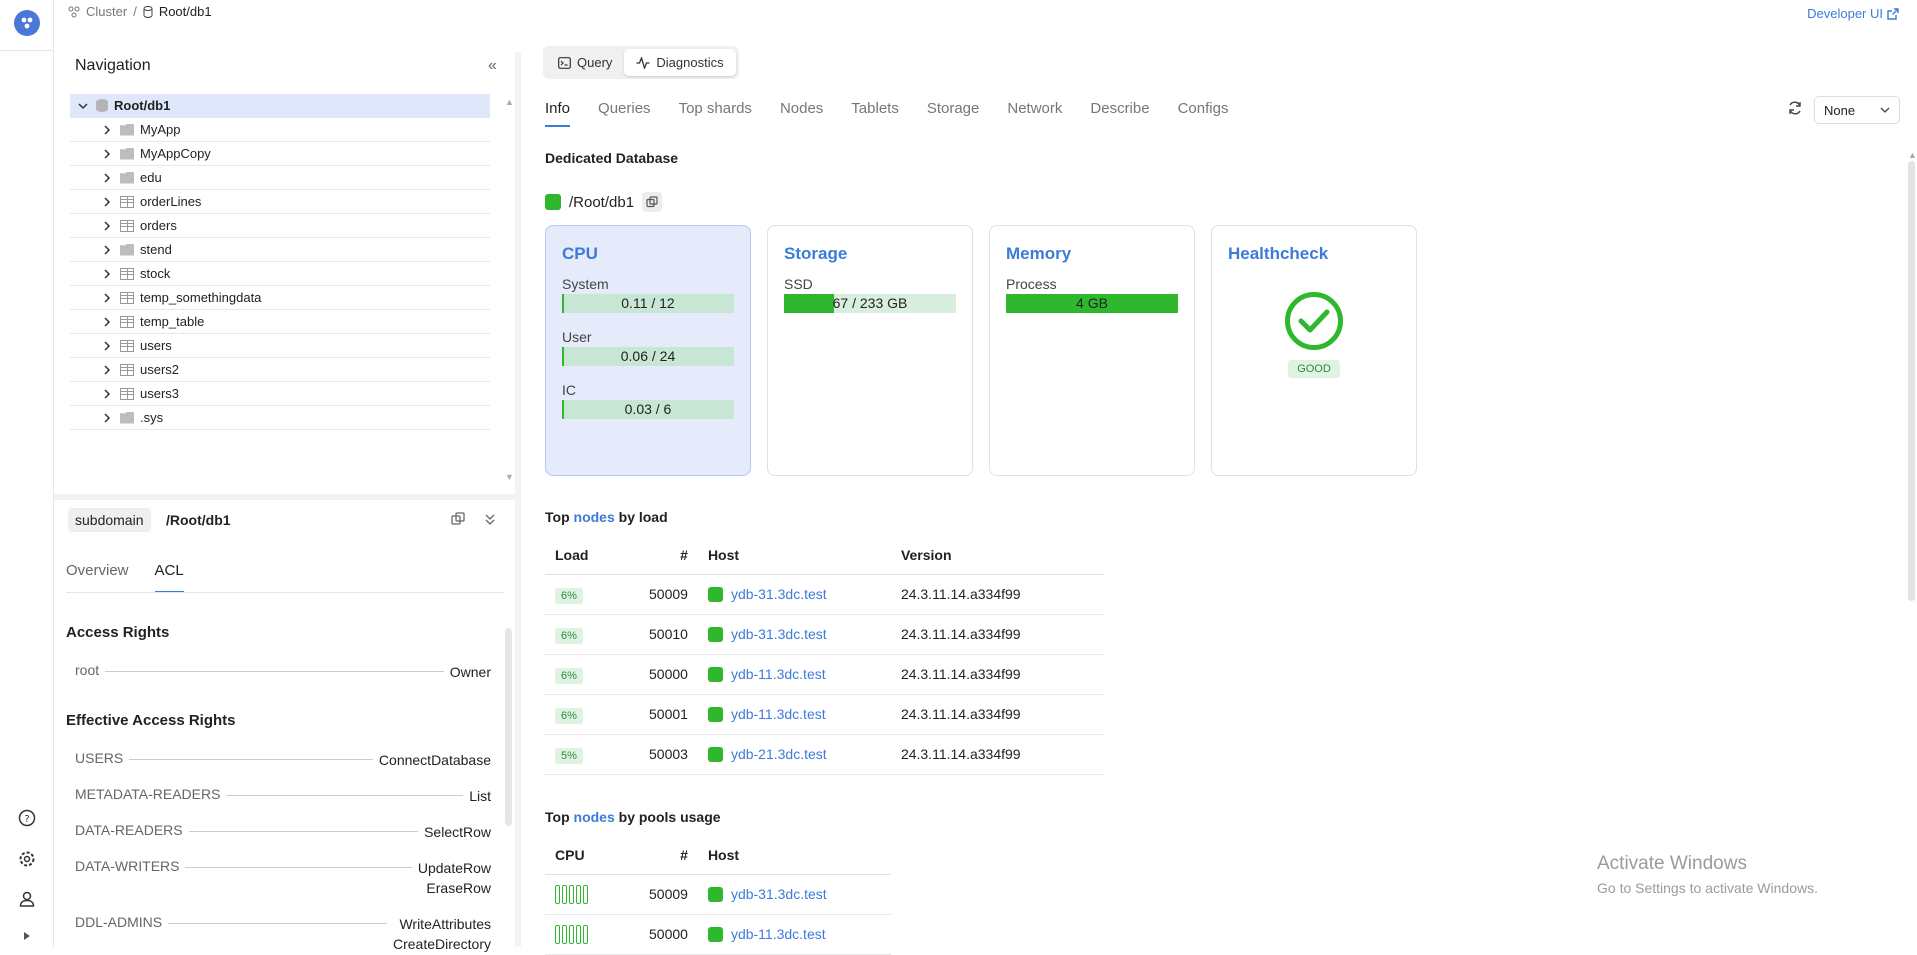  I want to click on tree-item-label: orderLines, so click(170, 201).